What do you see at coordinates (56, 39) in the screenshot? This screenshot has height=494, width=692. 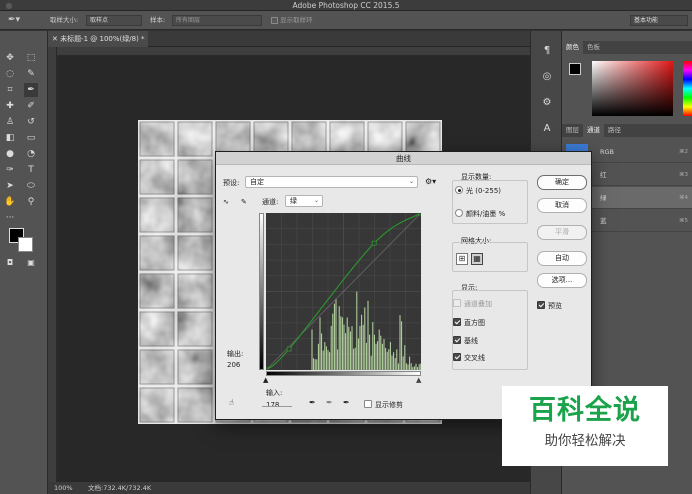 I see `document-tab-close-icon: ✕` at bounding box center [56, 39].